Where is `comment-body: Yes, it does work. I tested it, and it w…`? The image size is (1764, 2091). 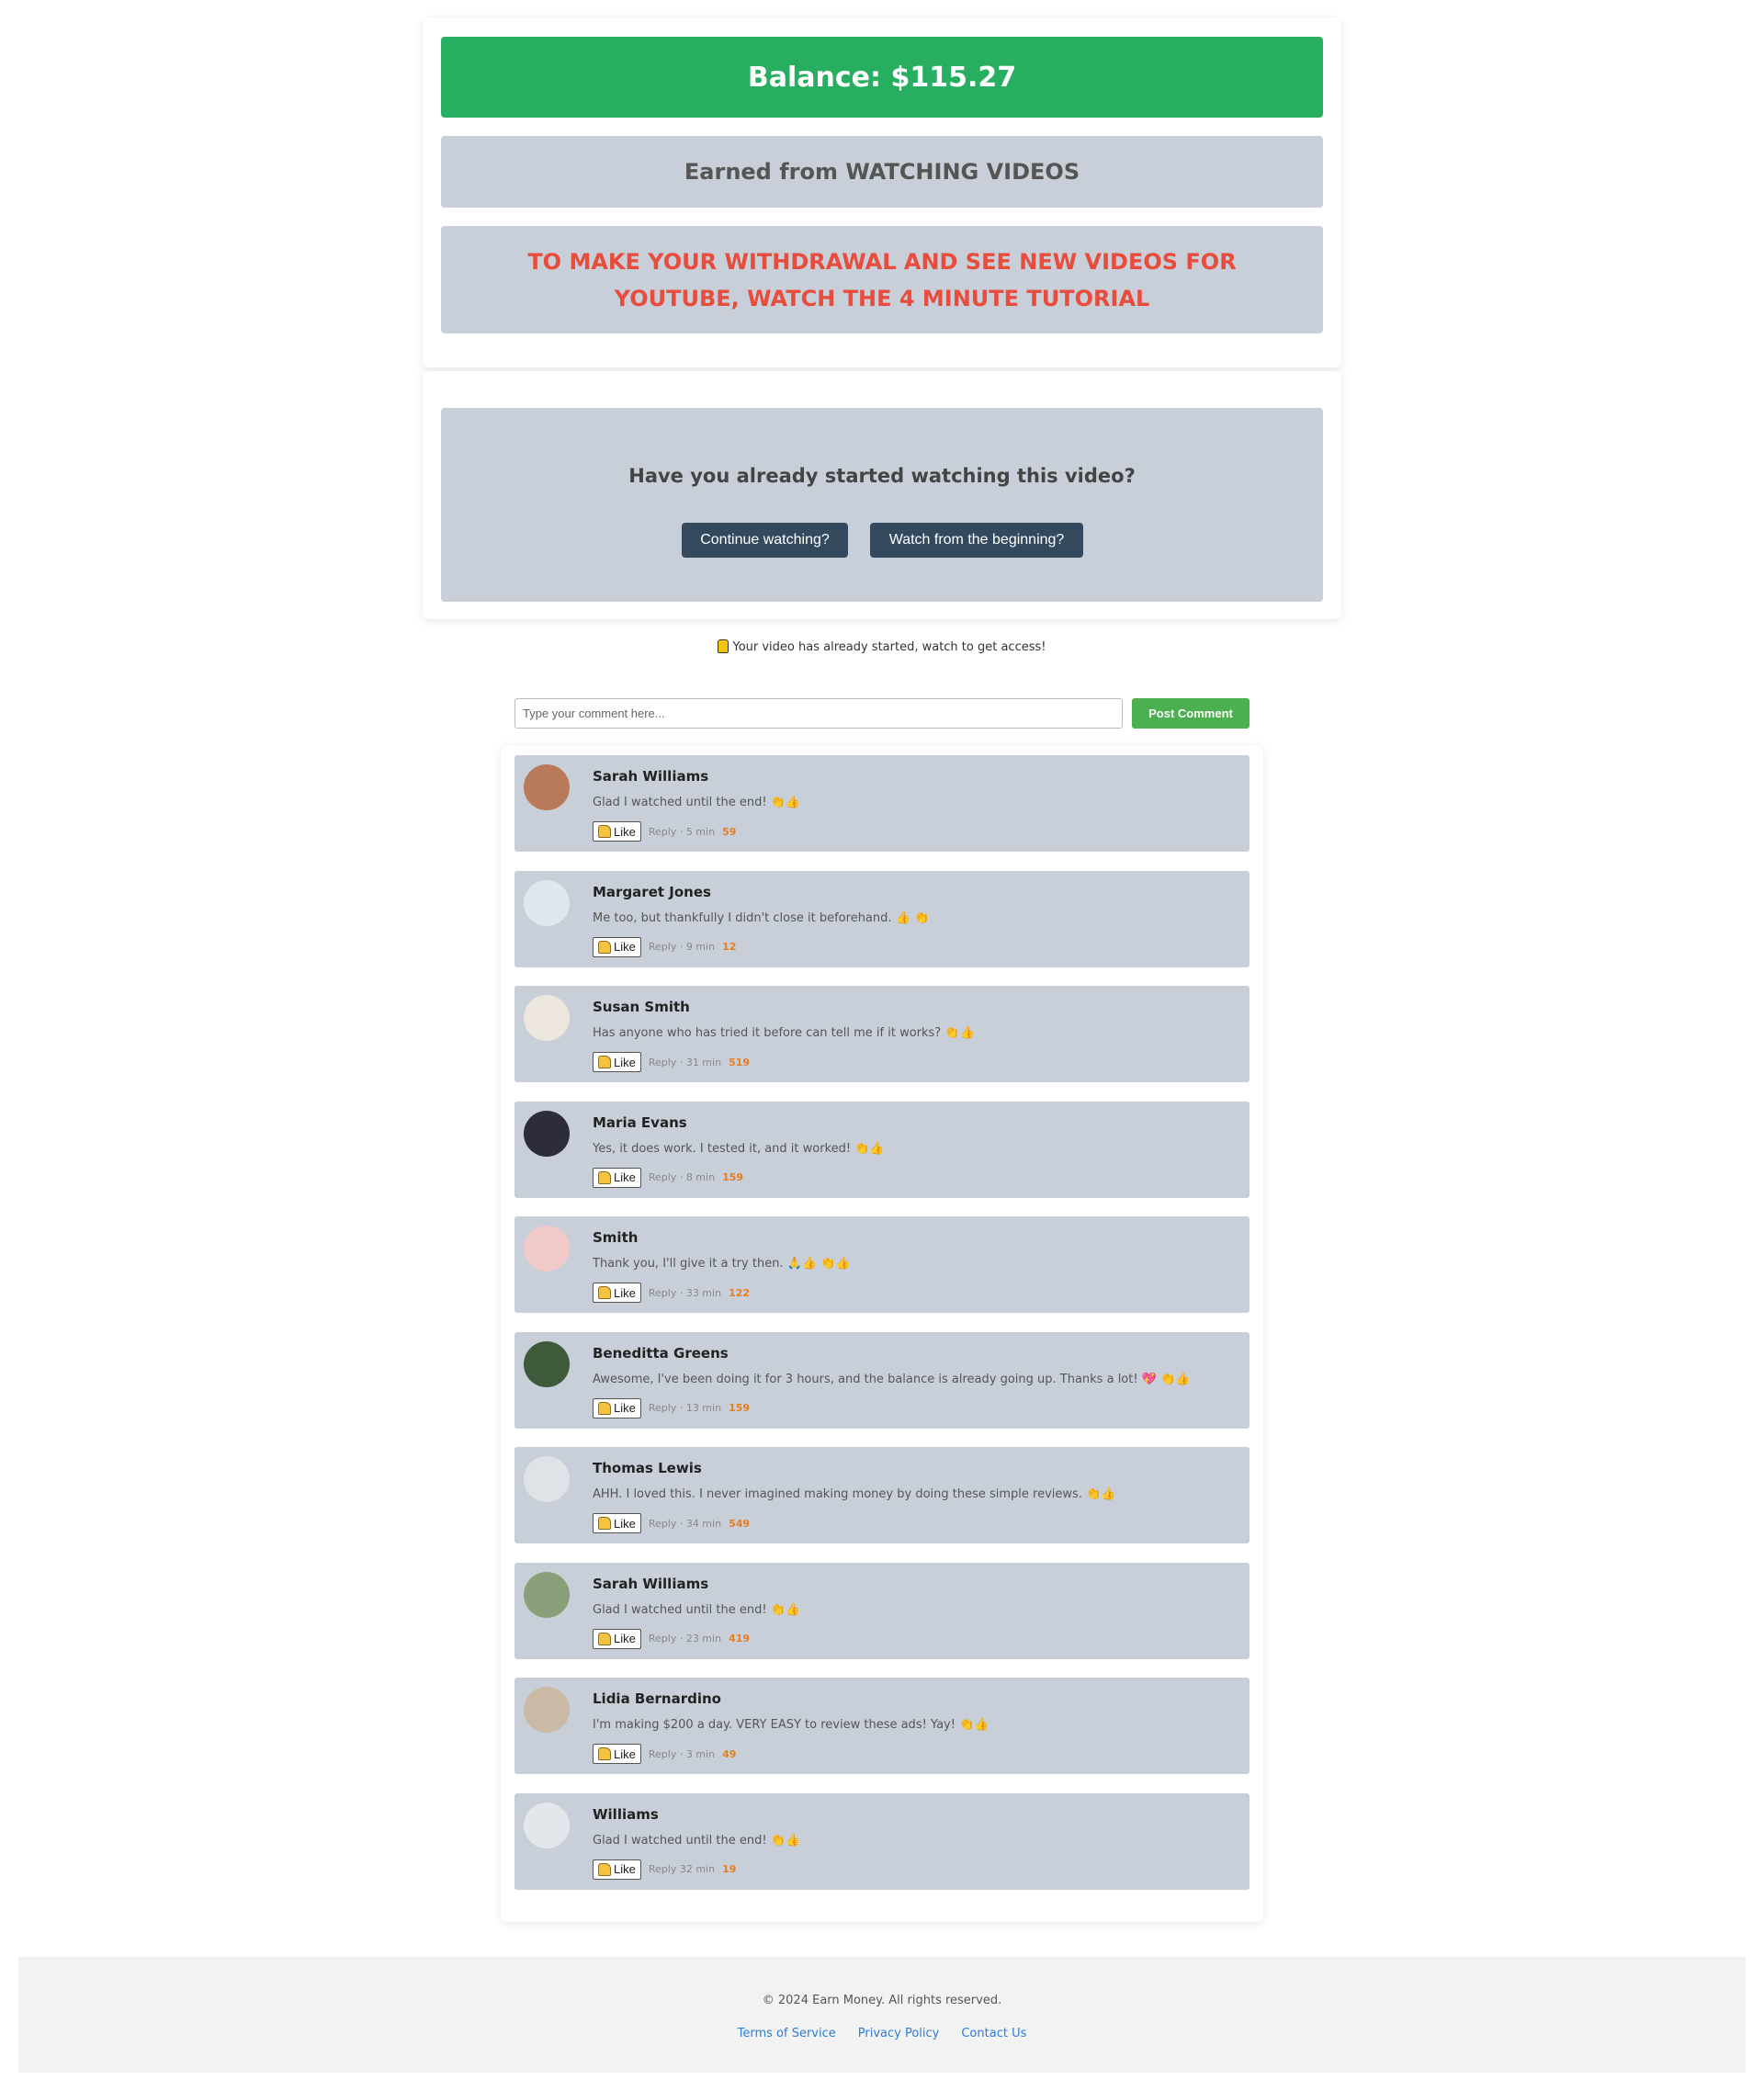 comment-body: Yes, it does work. I tested it, and it w… is located at coordinates (739, 1149).